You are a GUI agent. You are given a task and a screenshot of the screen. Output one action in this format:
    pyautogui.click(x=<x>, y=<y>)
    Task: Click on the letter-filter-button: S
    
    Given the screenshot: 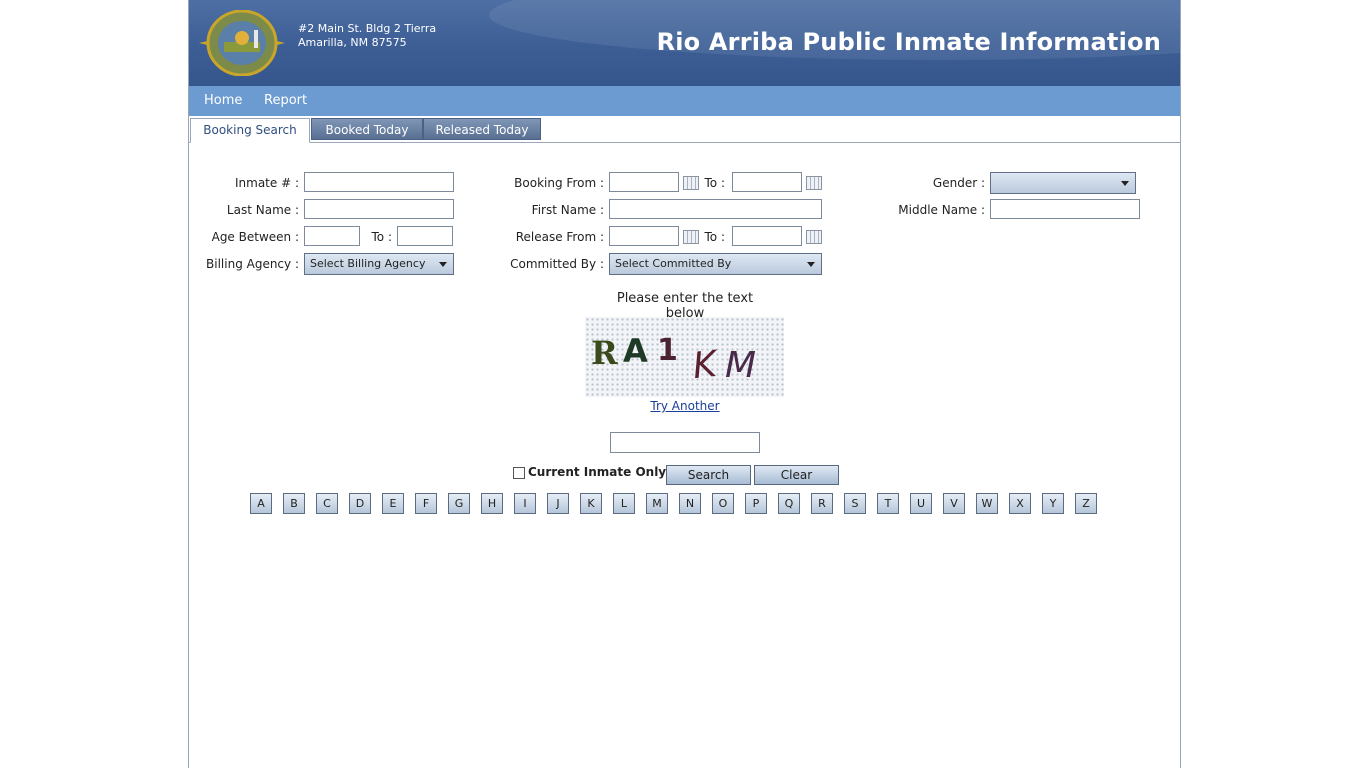 What is the action you would take?
    pyautogui.click(x=855, y=503)
    